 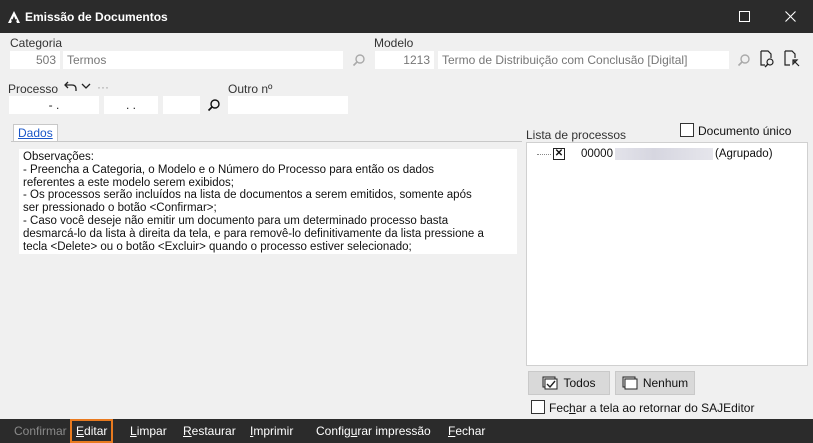 I want to click on modelo-search-button, so click(x=744, y=60).